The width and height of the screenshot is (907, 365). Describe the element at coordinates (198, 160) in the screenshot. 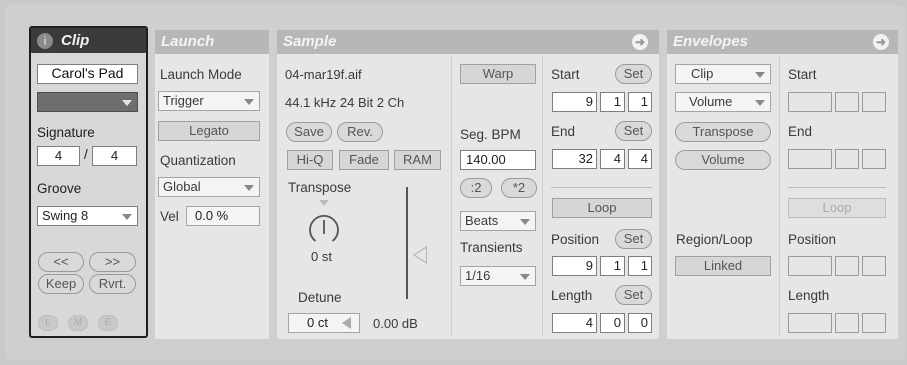

I see `quantization-label: Quantization` at that location.